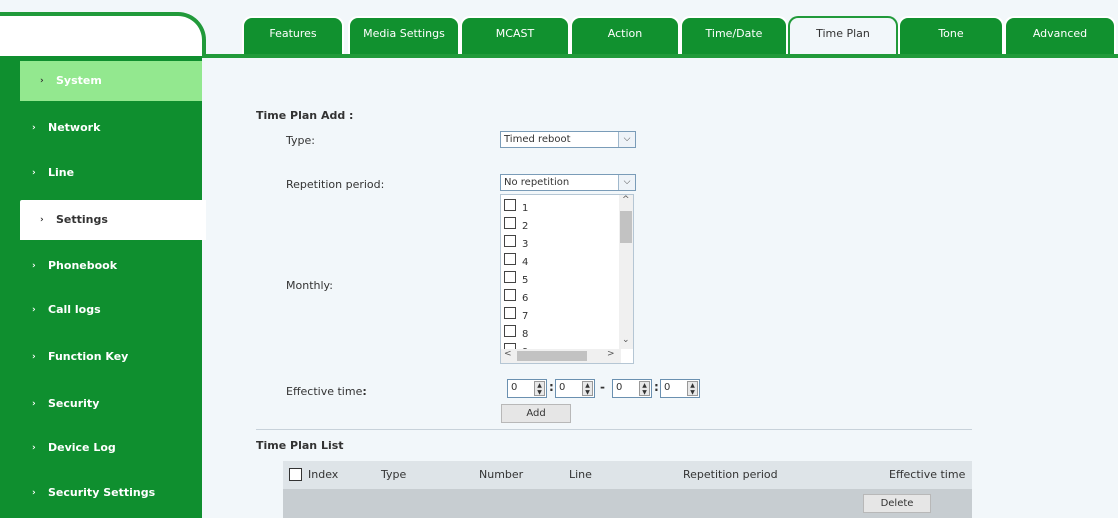  What do you see at coordinates (537, 139) in the screenshot?
I see `type-select-value: Timed reboot` at bounding box center [537, 139].